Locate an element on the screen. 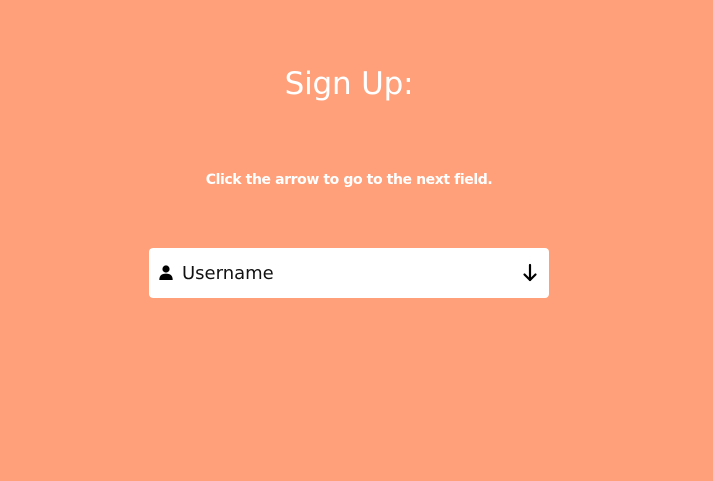 Image resolution: width=713 pixels, height=481 pixels. user-icon is located at coordinates (166, 272).